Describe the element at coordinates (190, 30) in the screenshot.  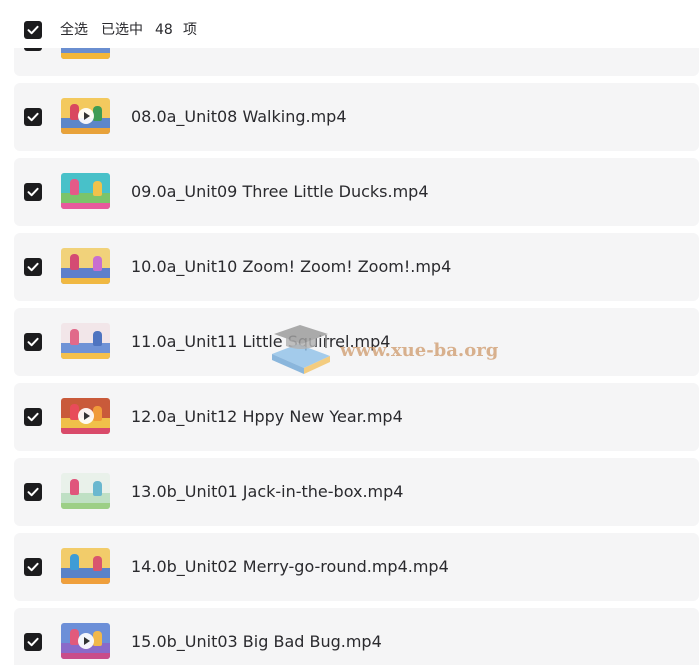
I see `selected-suffix: 项` at that location.